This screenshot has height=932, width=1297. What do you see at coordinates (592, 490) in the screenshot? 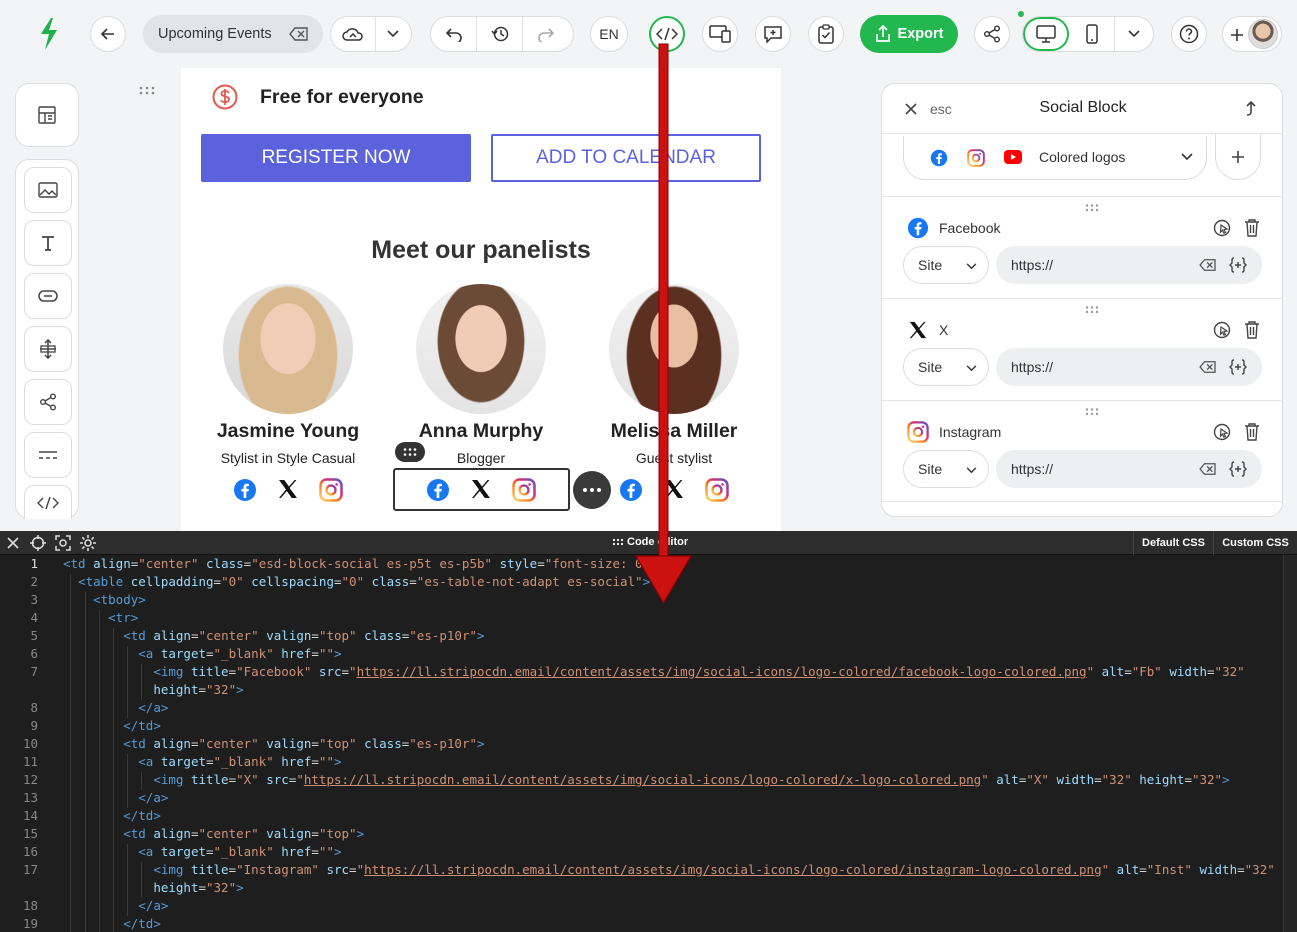
I see `block-more-button` at bounding box center [592, 490].